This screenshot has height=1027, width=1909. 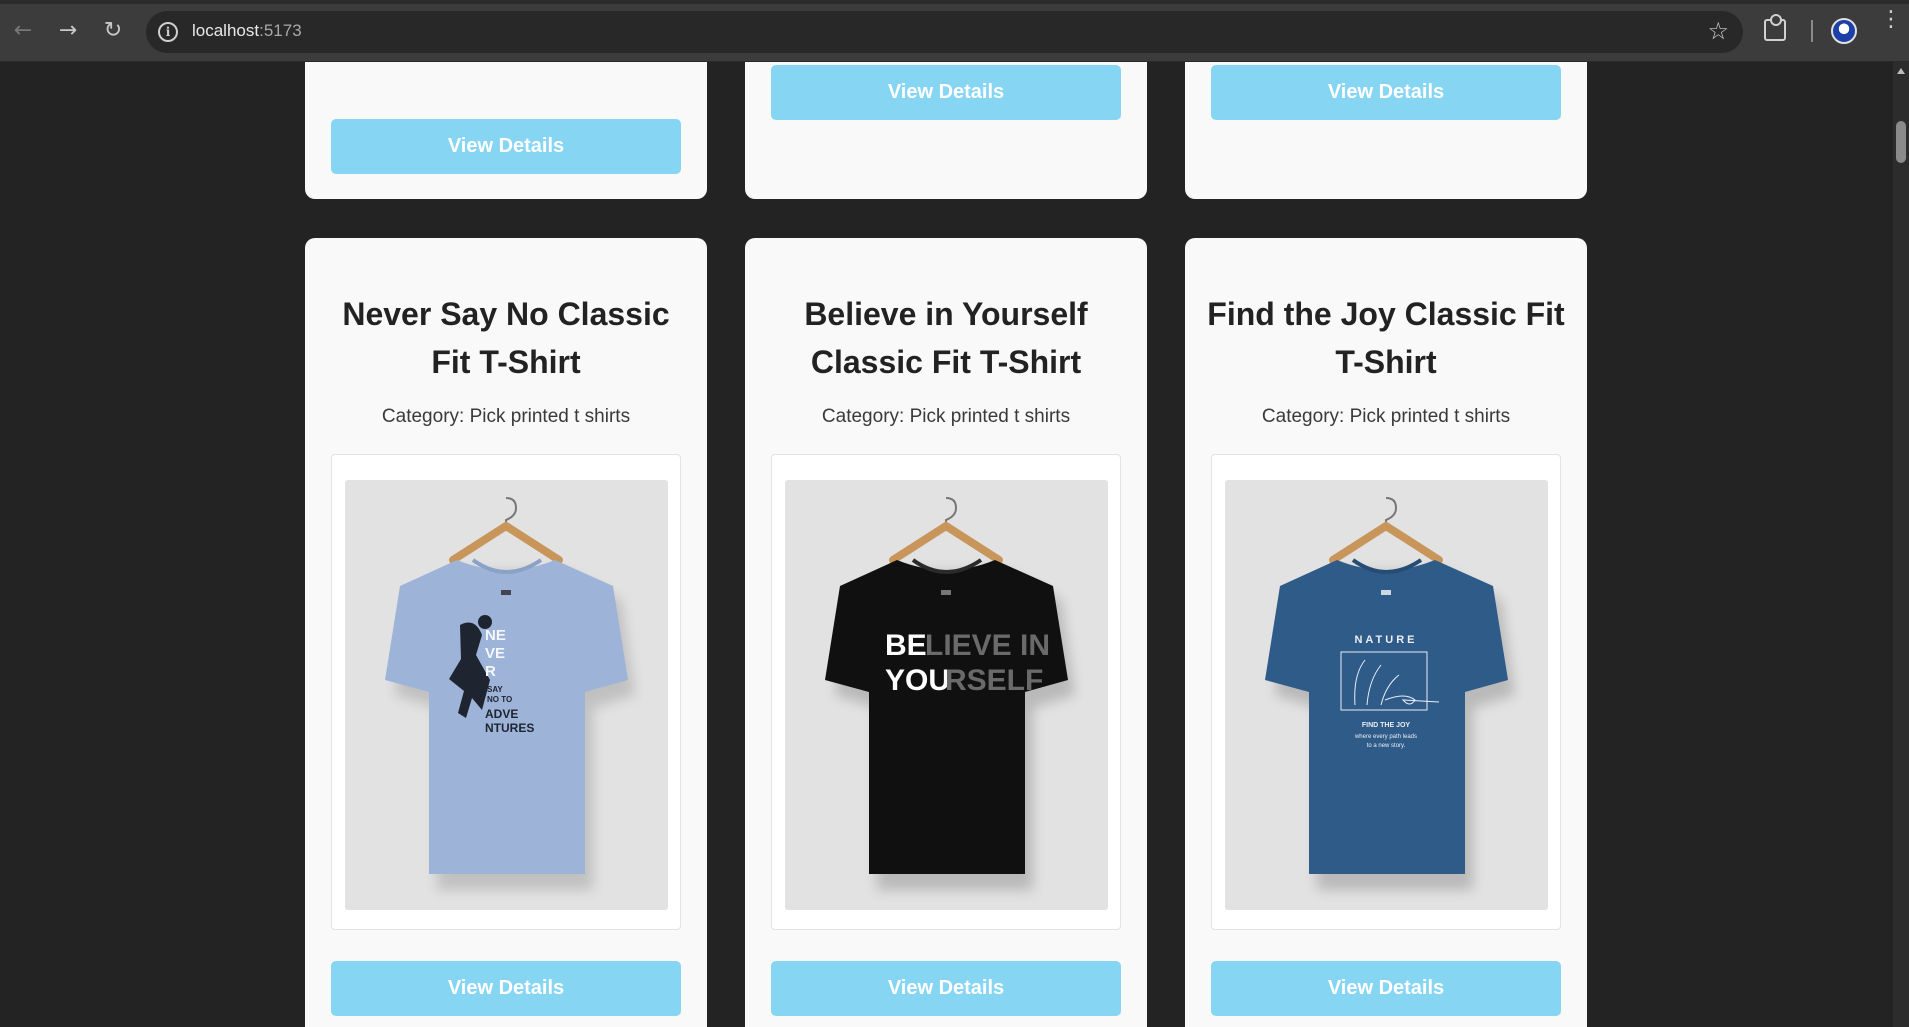 What do you see at coordinates (499, 699) in the screenshot?
I see `svg-text: NO TO` at bounding box center [499, 699].